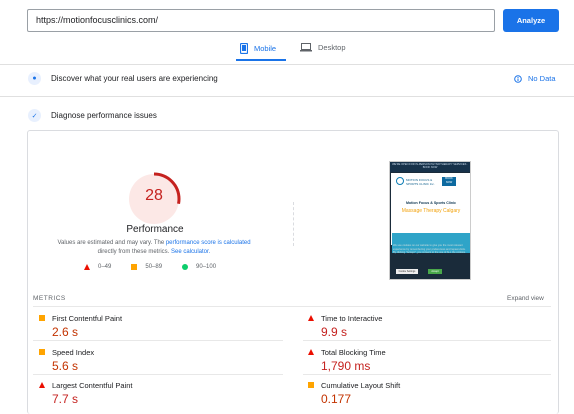  I want to click on legend-fail: 0–49, so click(97, 267).